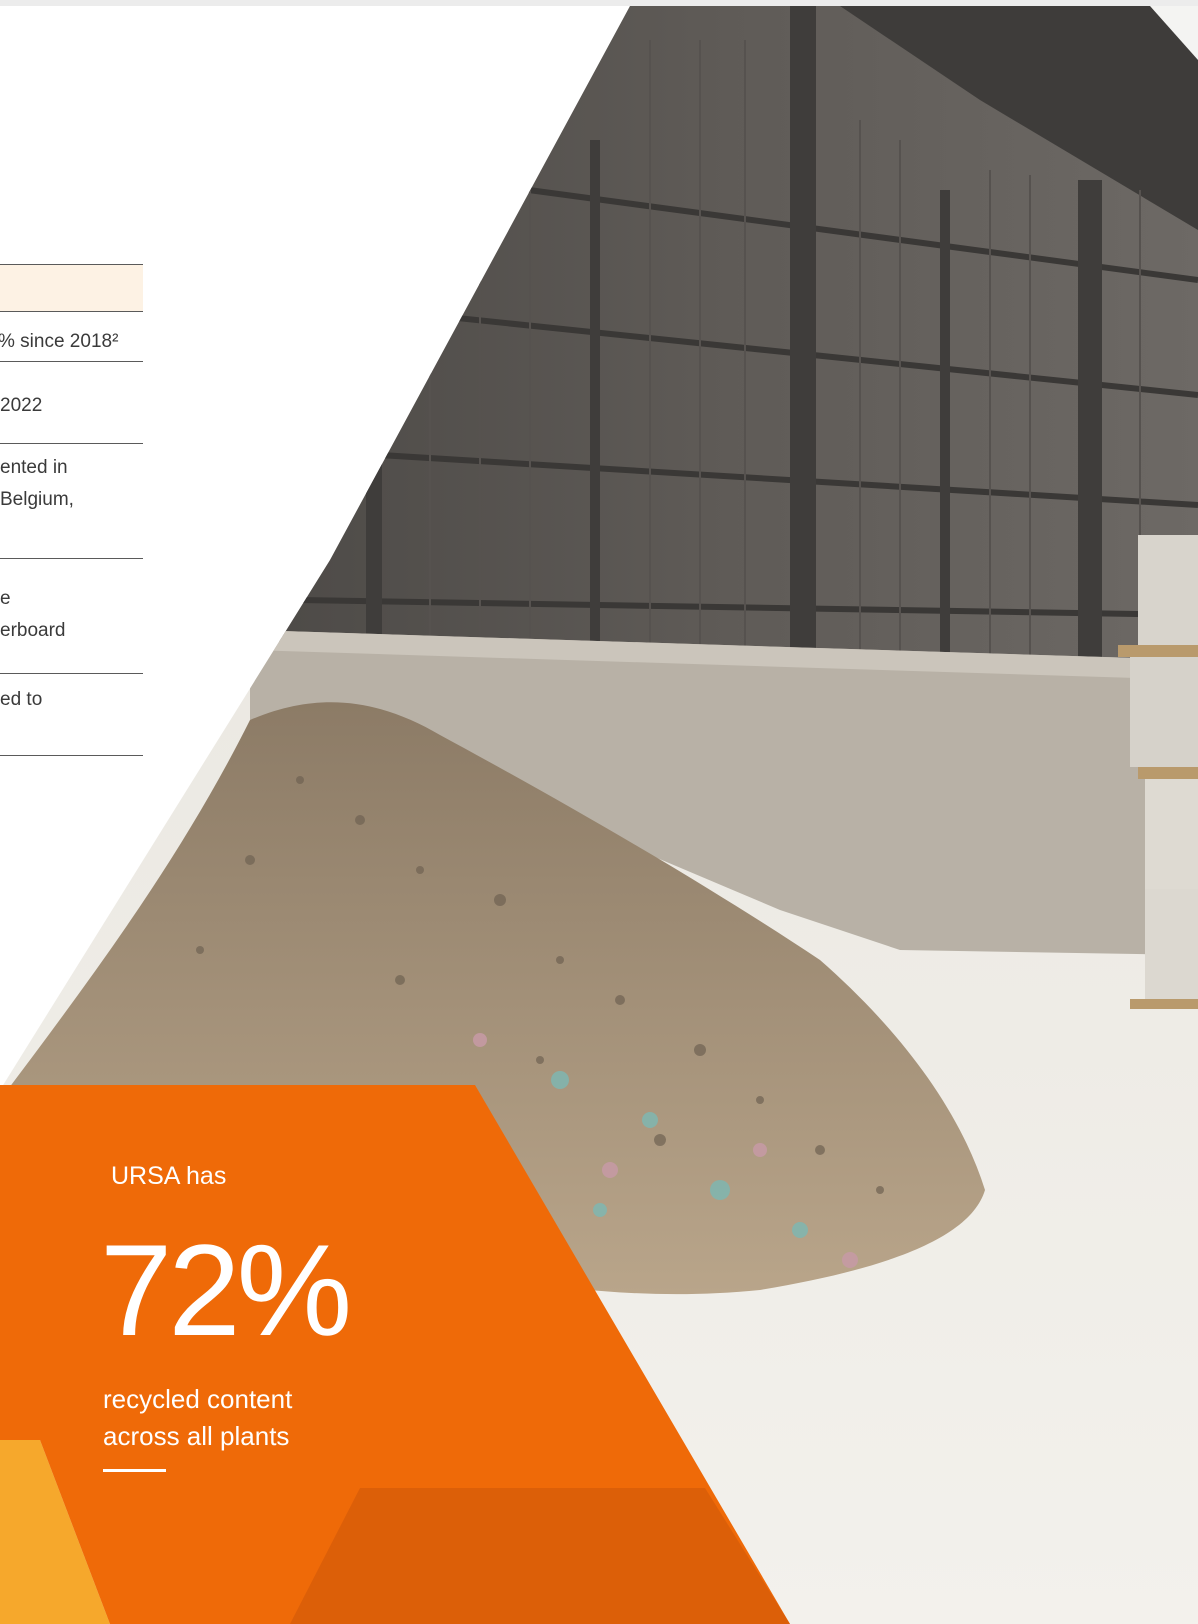 The height and width of the screenshot is (1624, 1198). I want to click on stat-description: recycled content across all plants, so click(197, 1418).